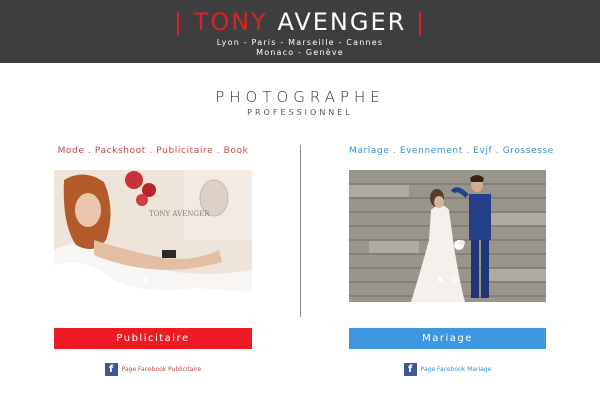 This screenshot has width=600, height=400. What do you see at coordinates (451, 151) in the screenshot?
I see `mariage-categories: Mariage . Evennement . Evjf . Grossesse` at bounding box center [451, 151].